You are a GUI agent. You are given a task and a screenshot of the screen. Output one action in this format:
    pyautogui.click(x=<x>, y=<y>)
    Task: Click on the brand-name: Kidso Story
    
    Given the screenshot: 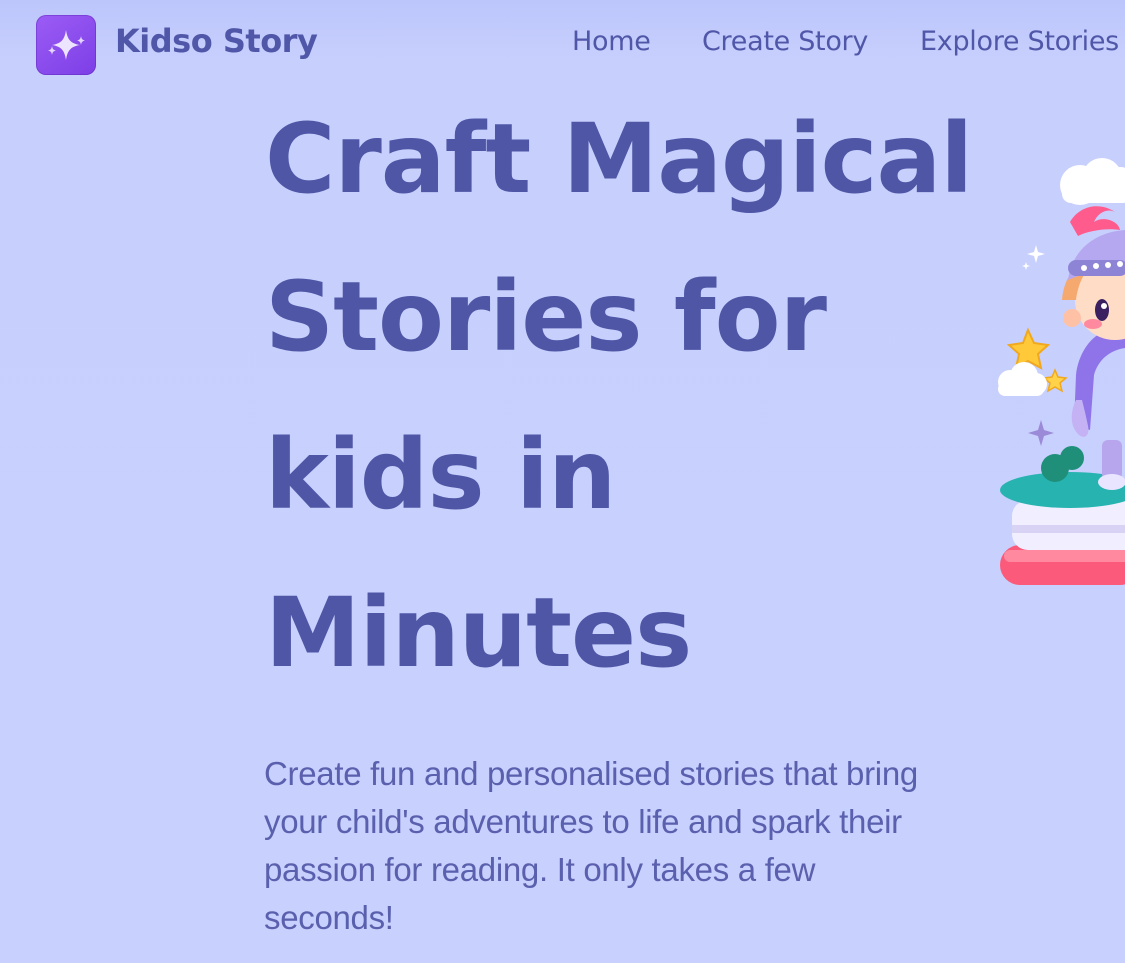 What is the action you would take?
    pyautogui.click(x=216, y=41)
    